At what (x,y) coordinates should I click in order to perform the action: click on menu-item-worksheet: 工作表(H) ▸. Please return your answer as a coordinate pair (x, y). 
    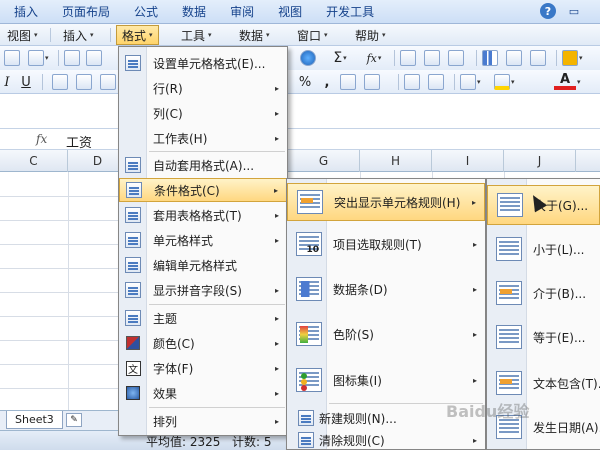
    Looking at the image, I should click on (203, 138).